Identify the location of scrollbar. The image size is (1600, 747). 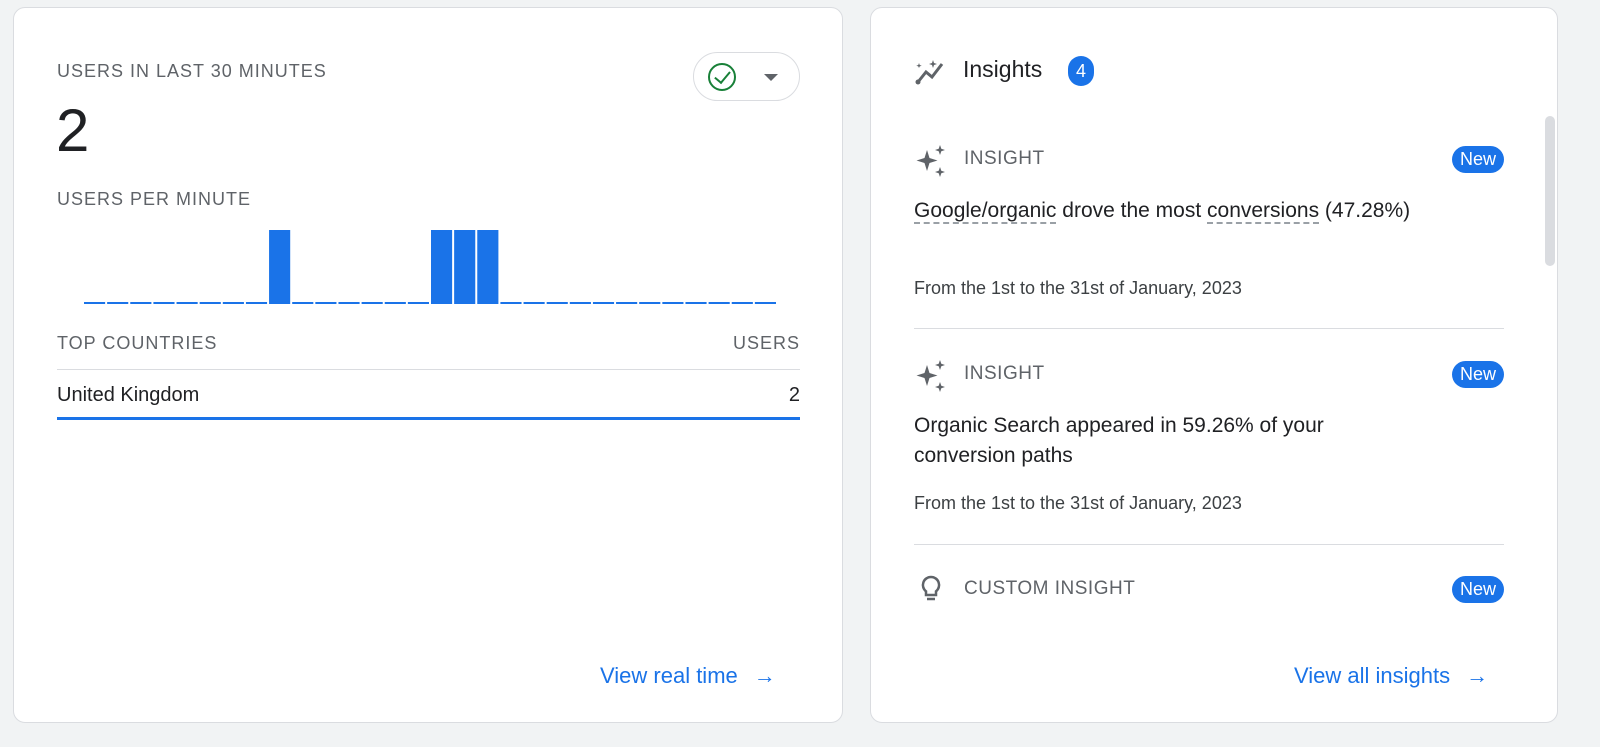
(1550, 191).